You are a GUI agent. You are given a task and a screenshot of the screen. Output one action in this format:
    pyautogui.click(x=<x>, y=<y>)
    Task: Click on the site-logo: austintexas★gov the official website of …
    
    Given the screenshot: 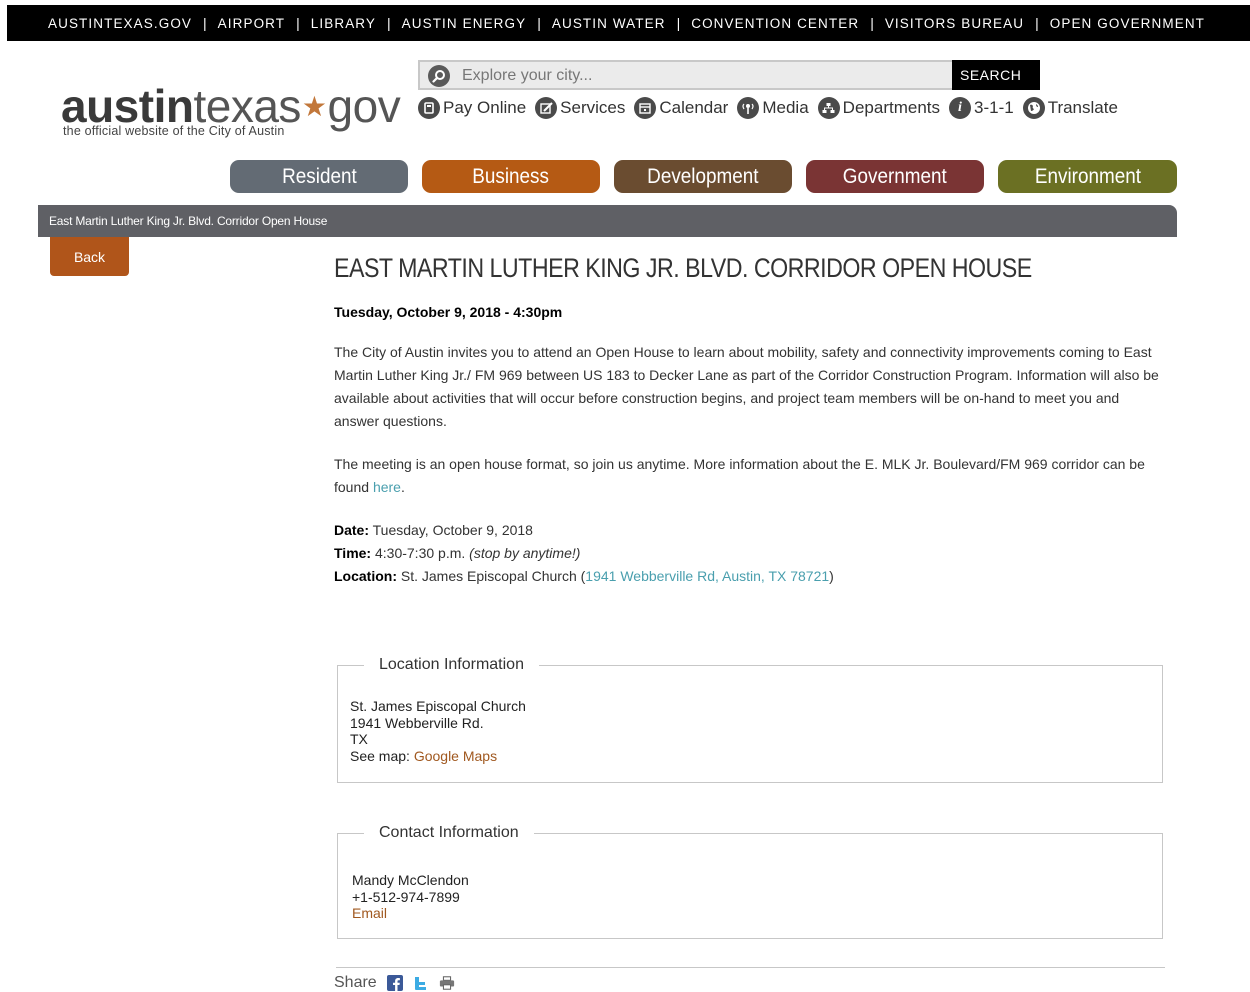 What is the action you would take?
    pyautogui.click(x=231, y=112)
    